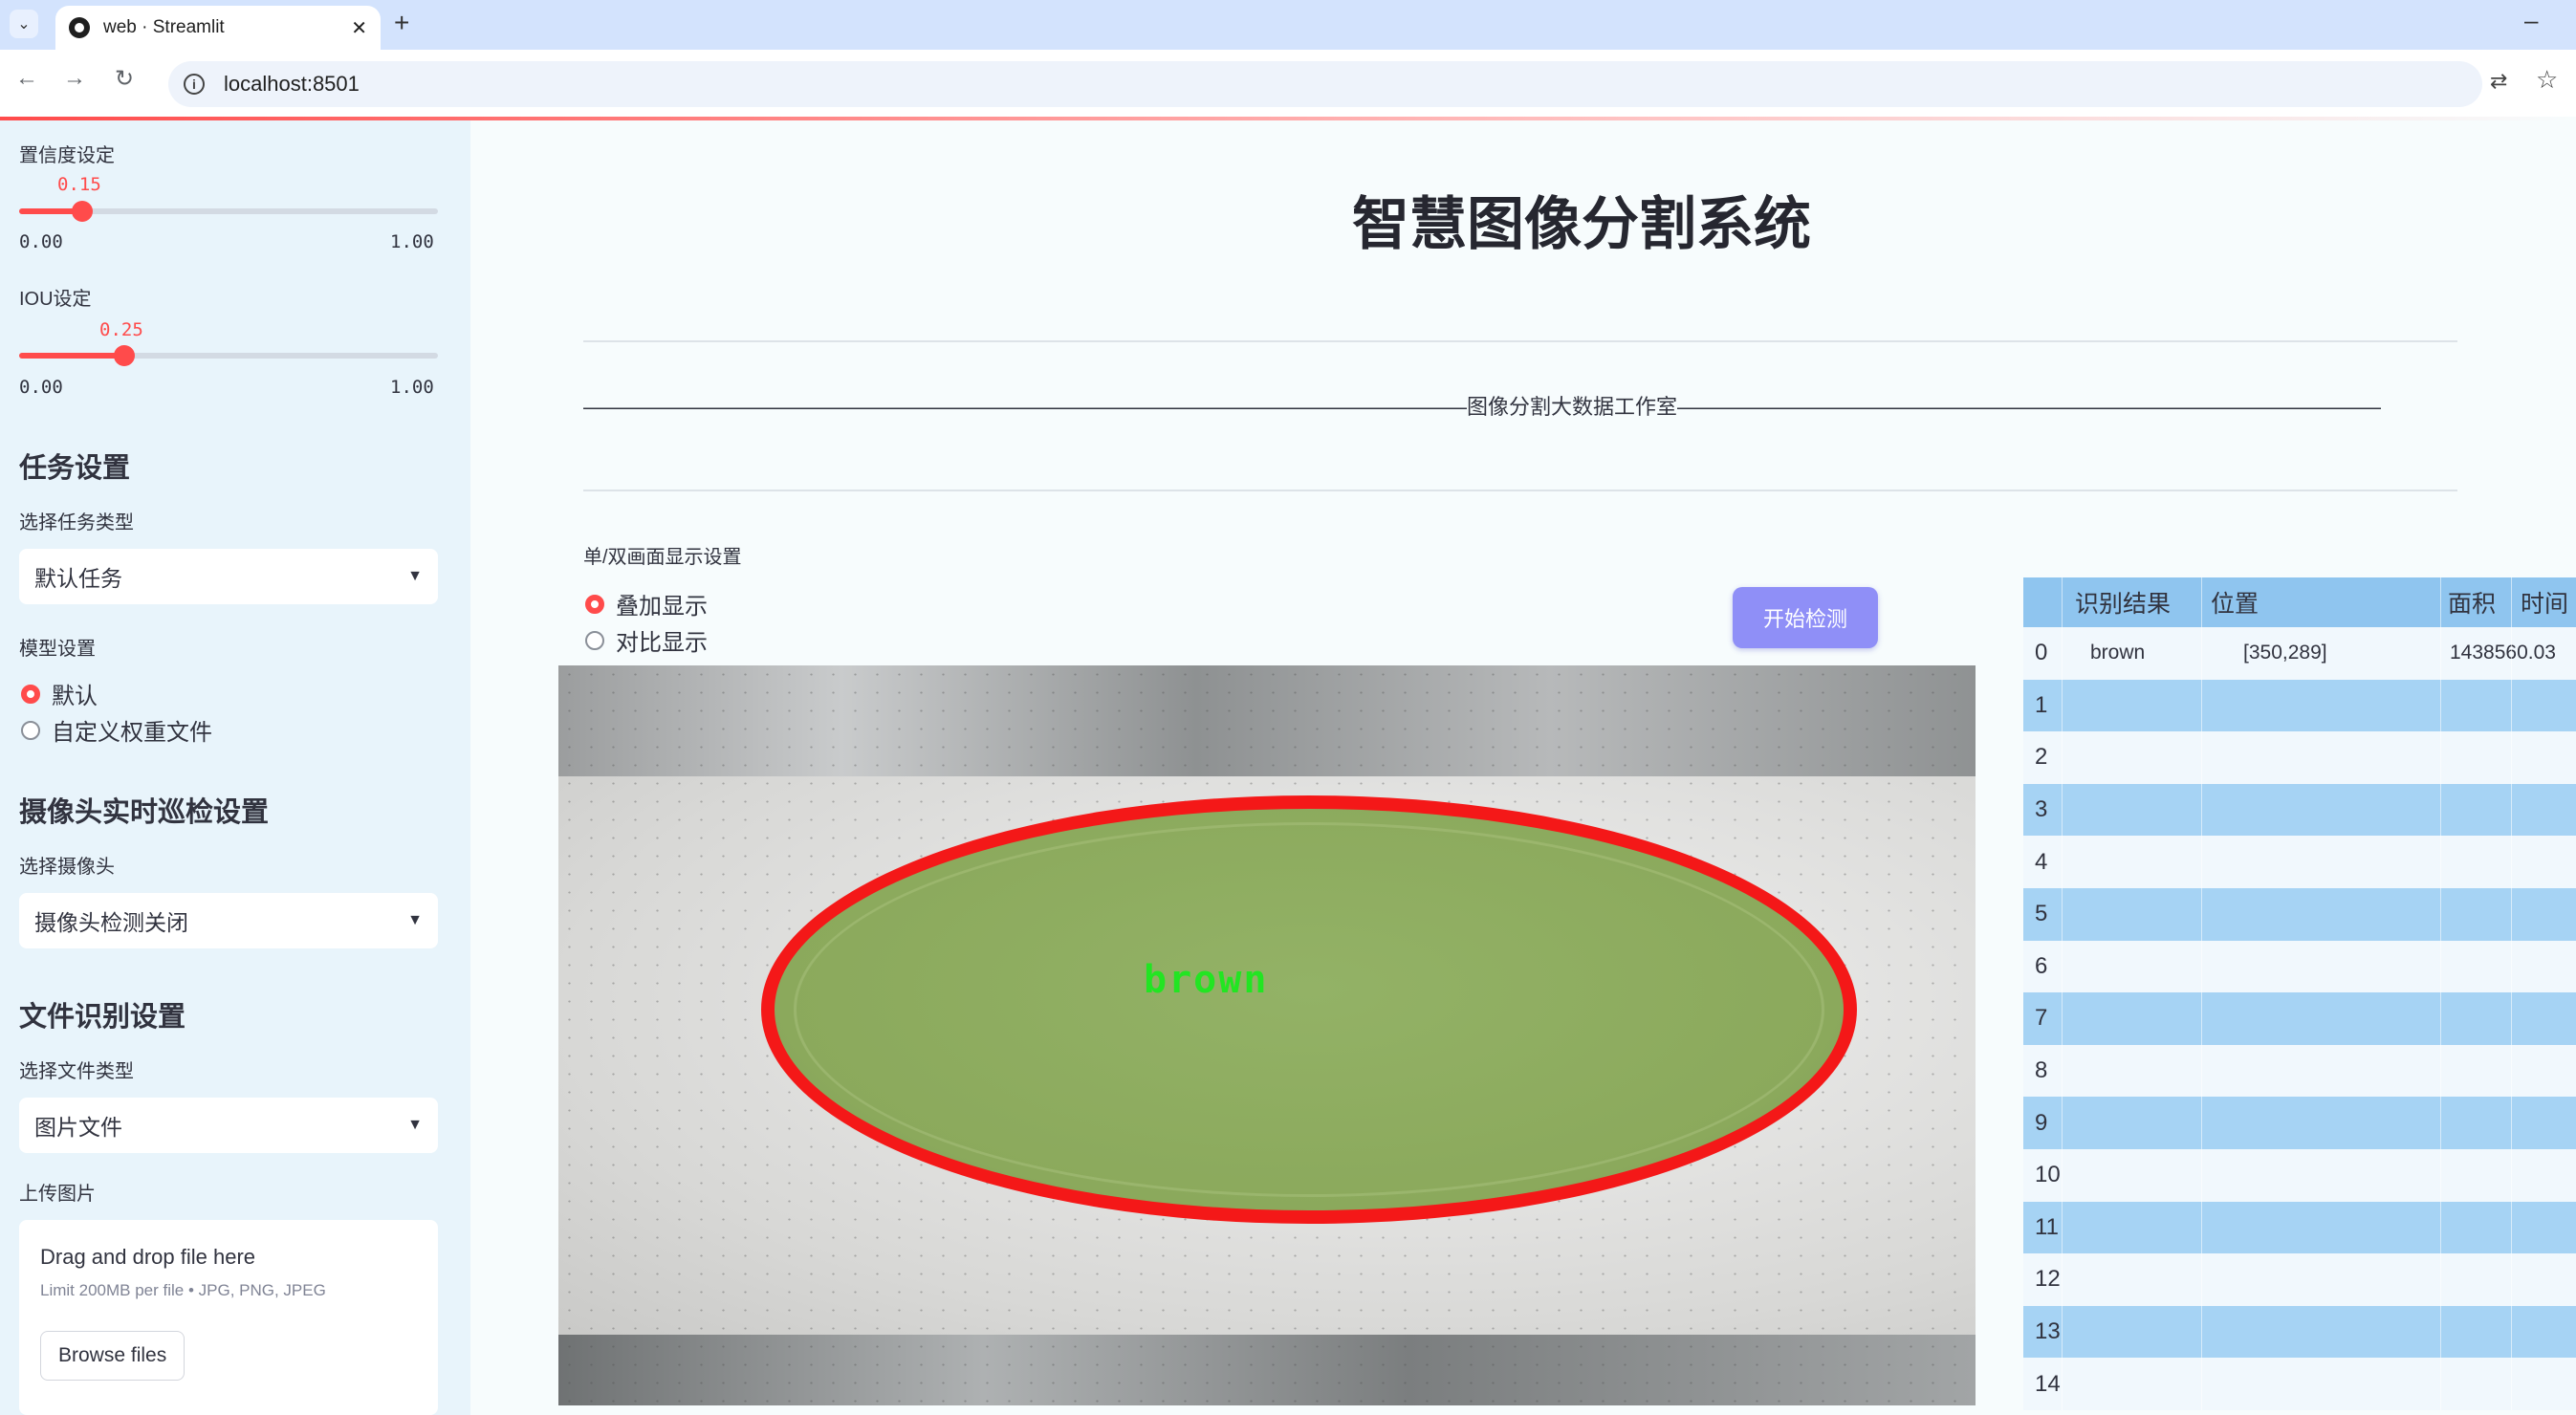 The height and width of the screenshot is (1415, 2576). I want to click on upload-label: 上传图片, so click(57, 1194).